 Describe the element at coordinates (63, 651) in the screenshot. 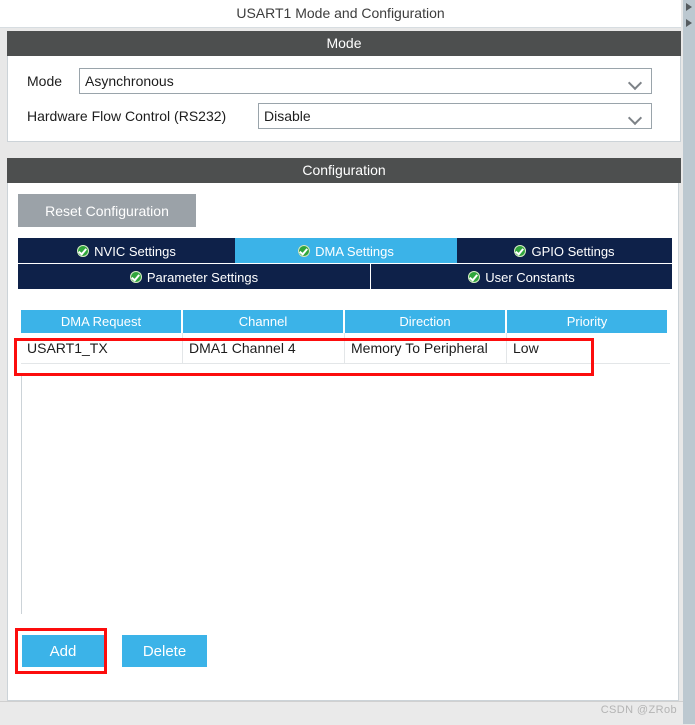

I see `add-button: Add` at that location.